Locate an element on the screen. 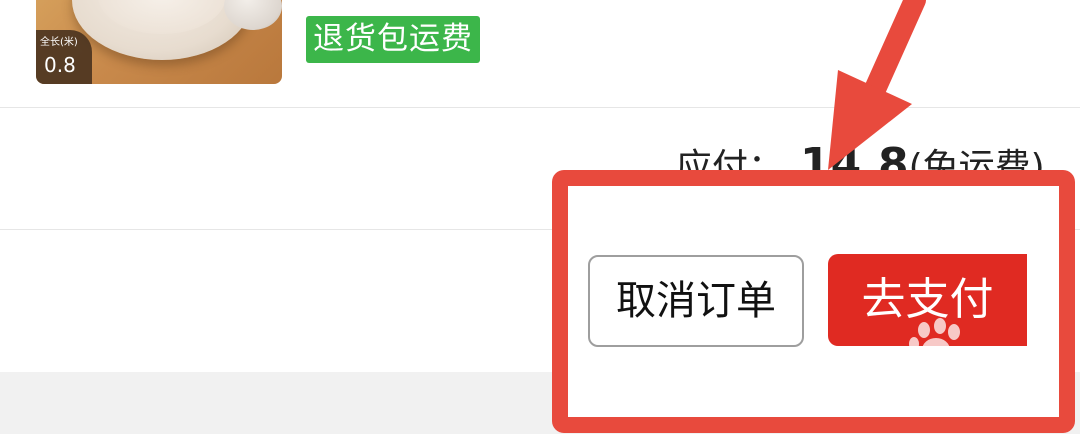 The height and width of the screenshot is (434, 1080). divider is located at coordinates (540, 107).